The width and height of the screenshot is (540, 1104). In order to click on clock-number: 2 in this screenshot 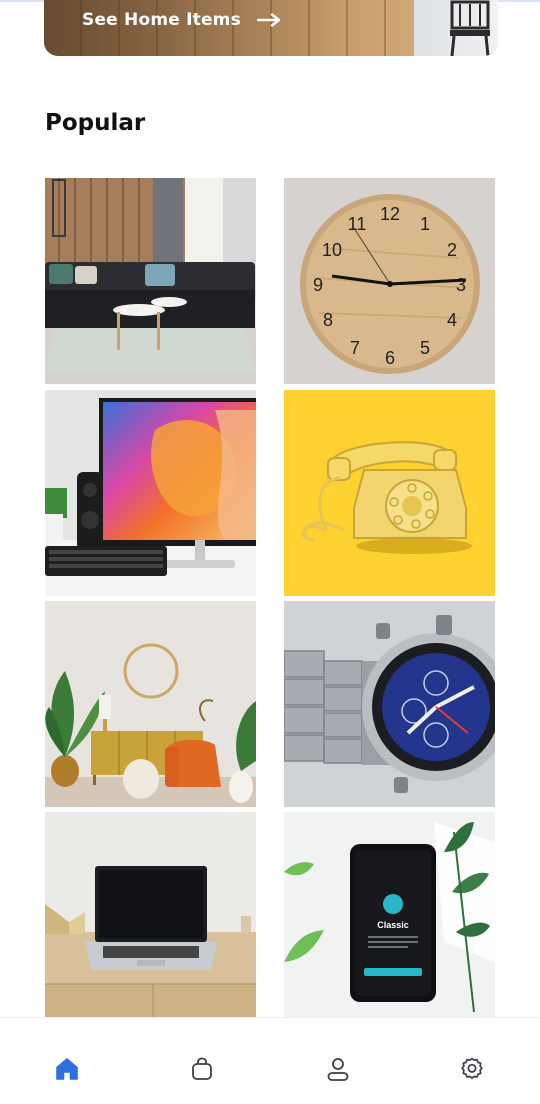, I will do `click(452, 250)`.